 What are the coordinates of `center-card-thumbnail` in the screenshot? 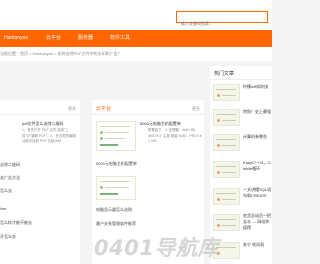 It's located at (116, 136).